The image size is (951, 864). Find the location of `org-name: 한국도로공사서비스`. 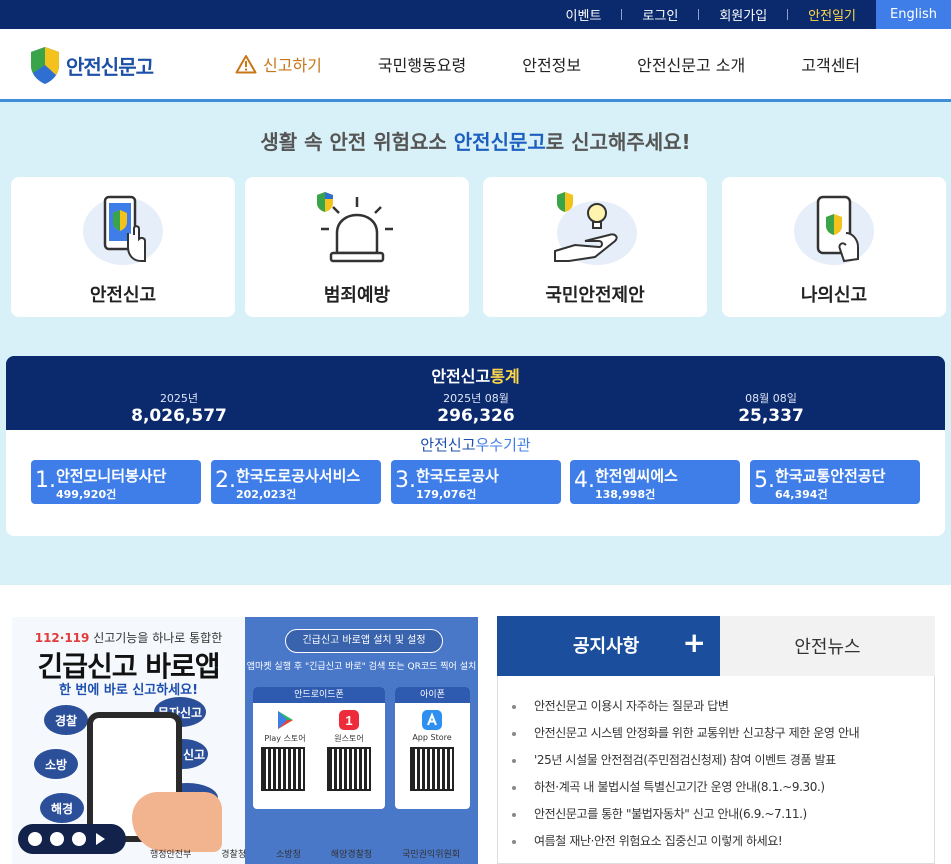

org-name: 한국도로공사서비스 is located at coordinates (298, 476).